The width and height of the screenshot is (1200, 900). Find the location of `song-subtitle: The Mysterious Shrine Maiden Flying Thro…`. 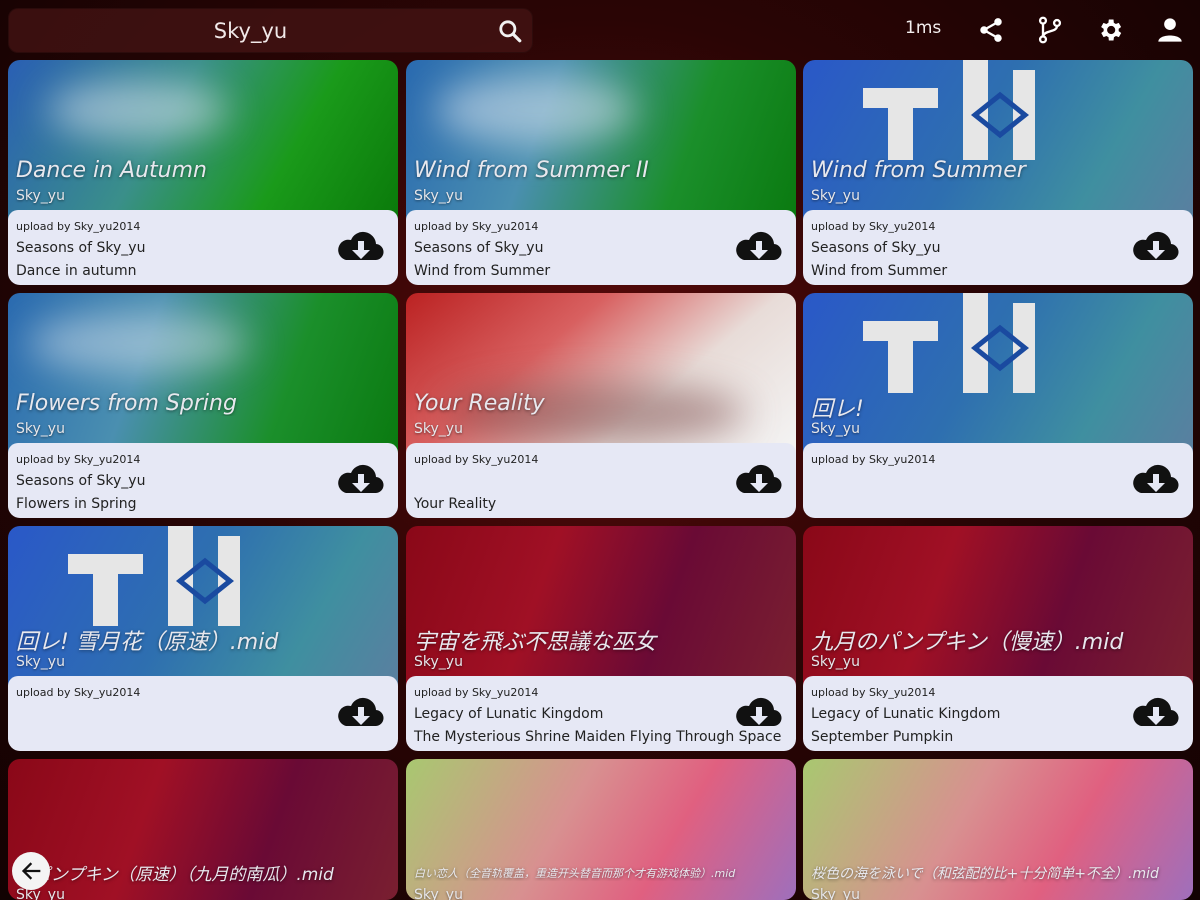

song-subtitle: The Mysterious Shrine Maiden Flying Thro… is located at coordinates (598, 737).